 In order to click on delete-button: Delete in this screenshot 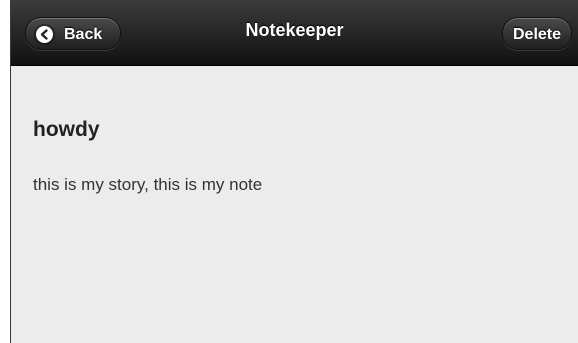, I will do `click(537, 33)`.